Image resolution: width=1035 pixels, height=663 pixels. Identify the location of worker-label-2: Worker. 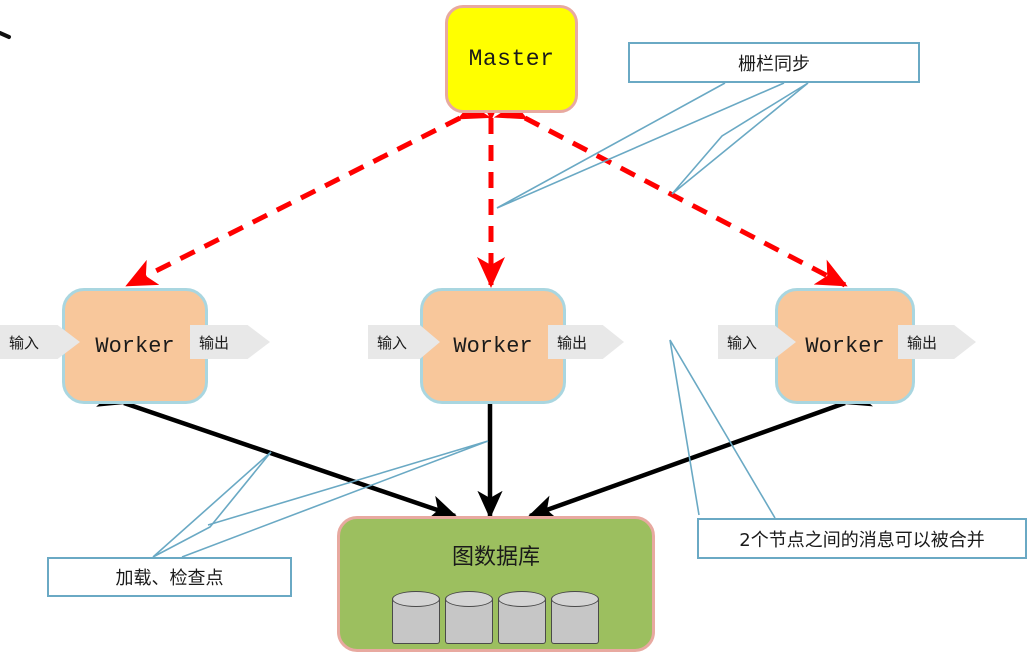
(493, 346).